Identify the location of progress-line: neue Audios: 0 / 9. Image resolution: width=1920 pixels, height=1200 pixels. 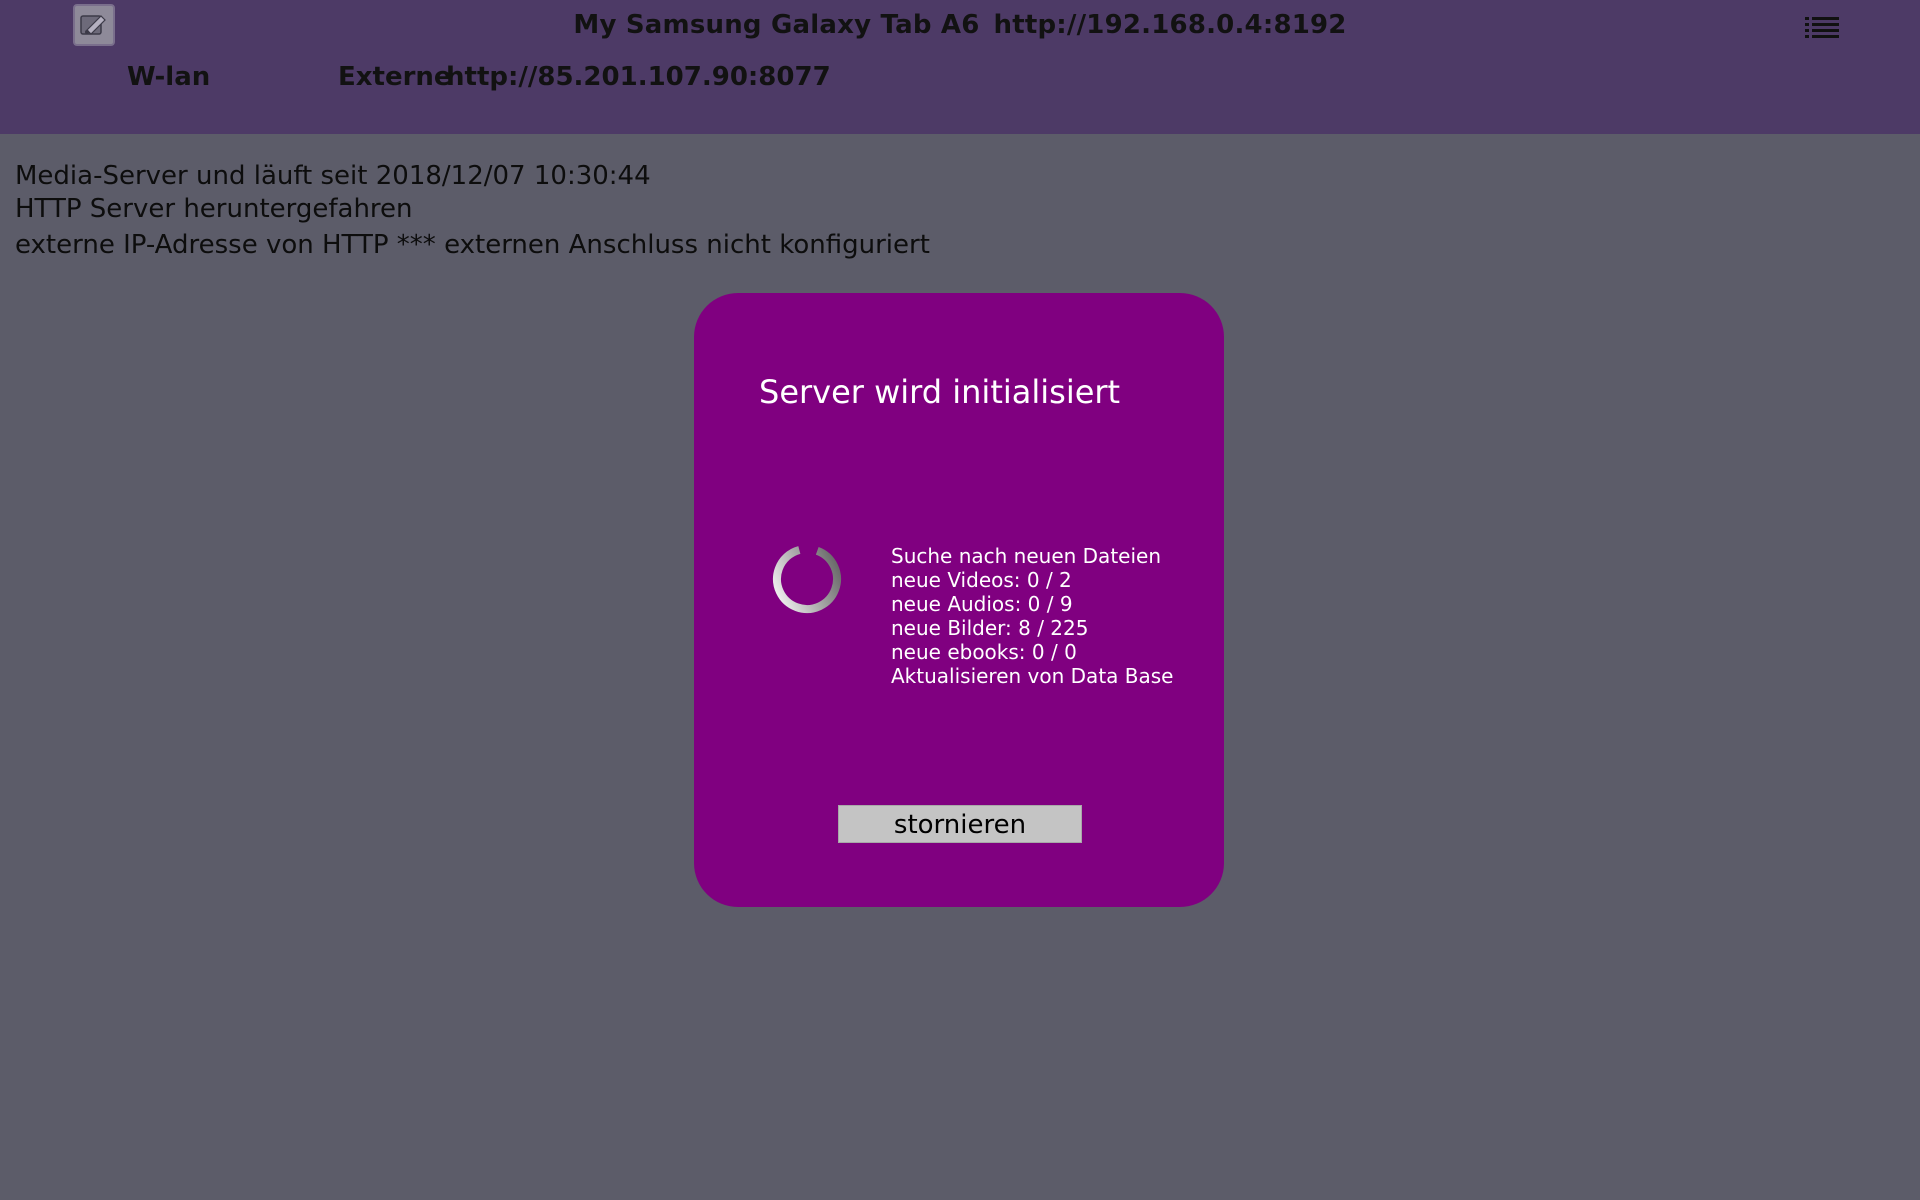
(982, 604).